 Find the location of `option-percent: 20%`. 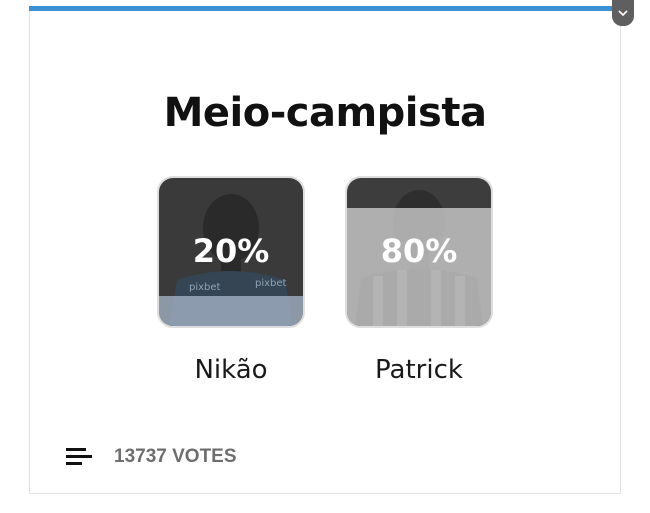

option-percent: 20% is located at coordinates (231, 251).